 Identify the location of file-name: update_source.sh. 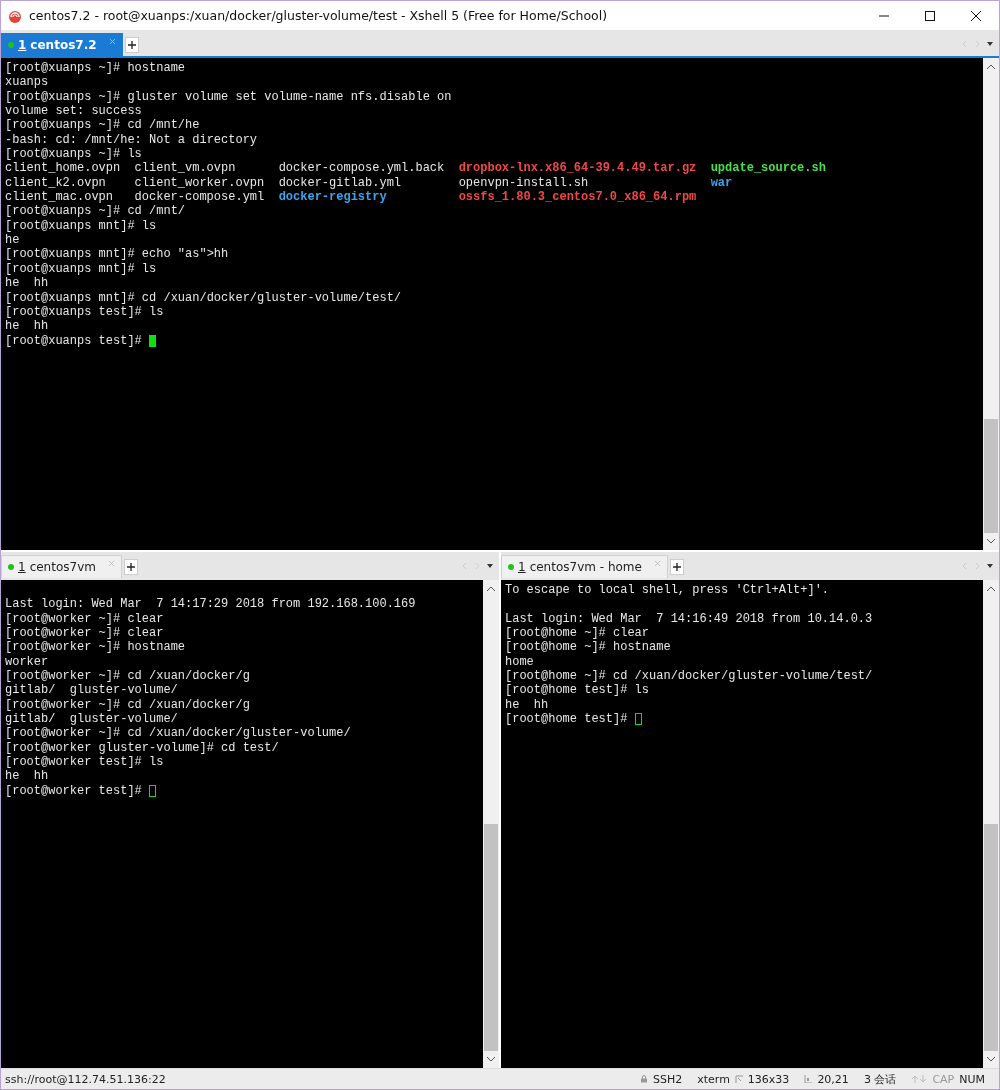
(768, 168).